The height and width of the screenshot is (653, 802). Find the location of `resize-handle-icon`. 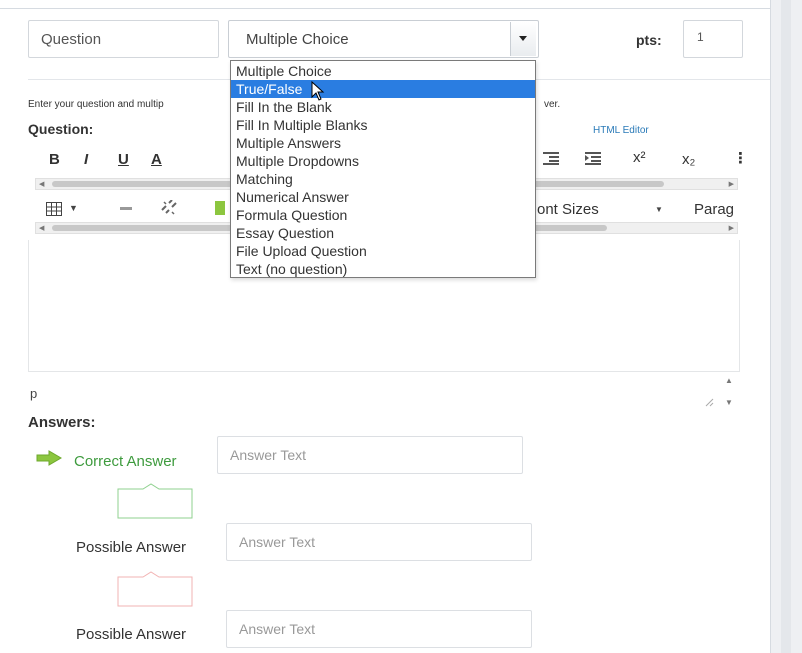

resize-handle-icon is located at coordinates (709, 402).